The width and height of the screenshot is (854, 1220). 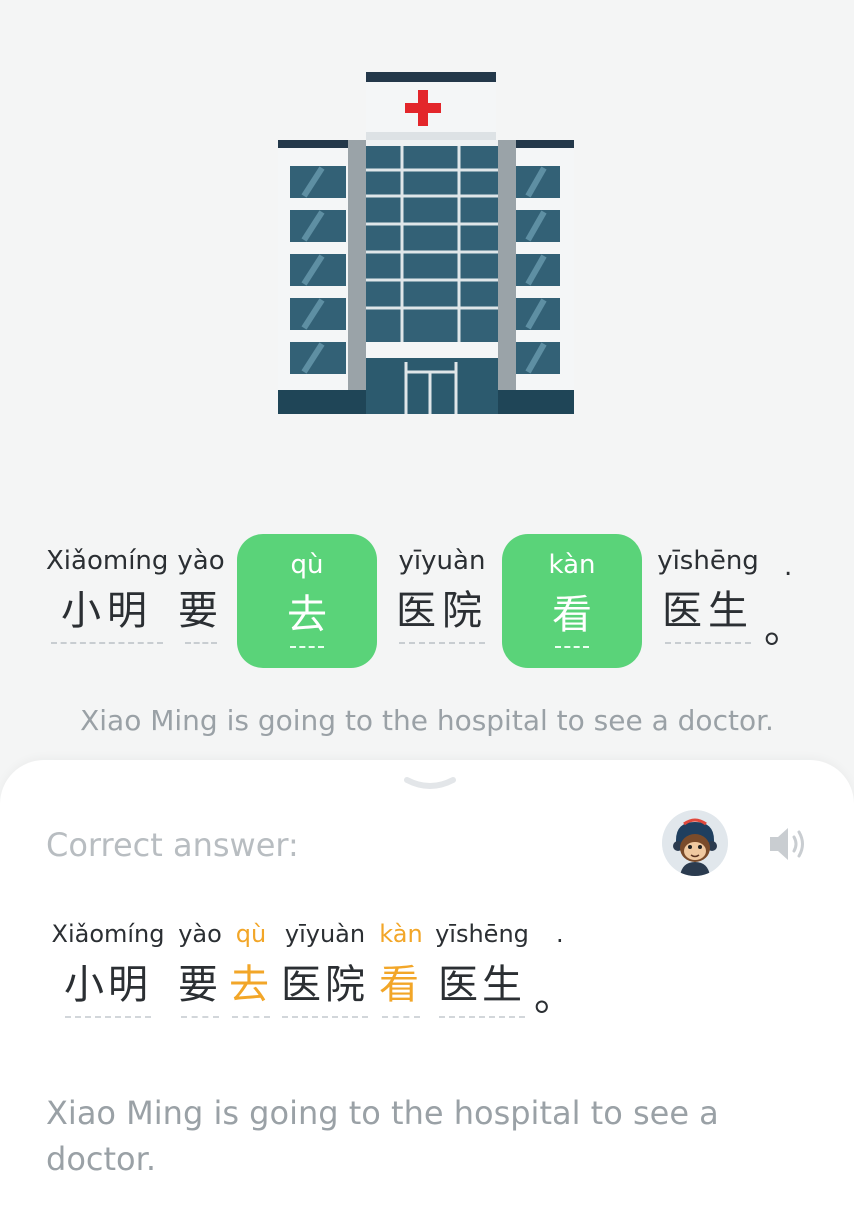 I want to click on answer-word-xiaoming: Xiǎomíng 小明, so click(x=108, y=969).